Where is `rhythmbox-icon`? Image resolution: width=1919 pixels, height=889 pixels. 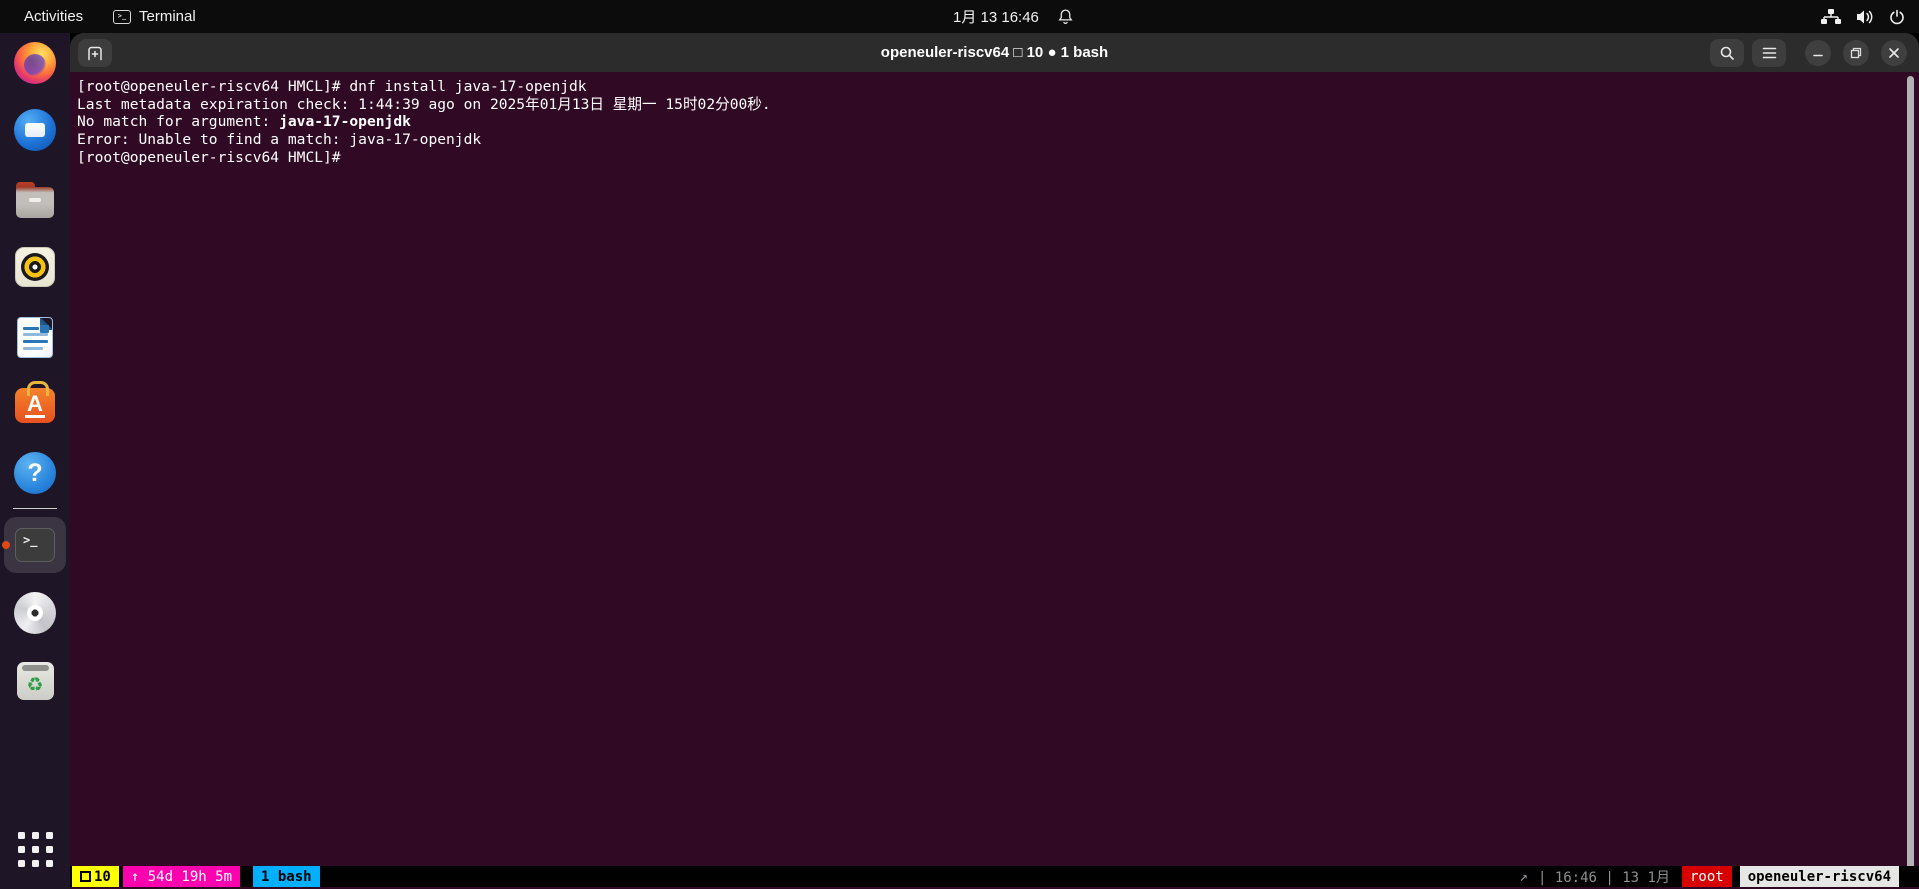 rhythmbox-icon is located at coordinates (35, 267).